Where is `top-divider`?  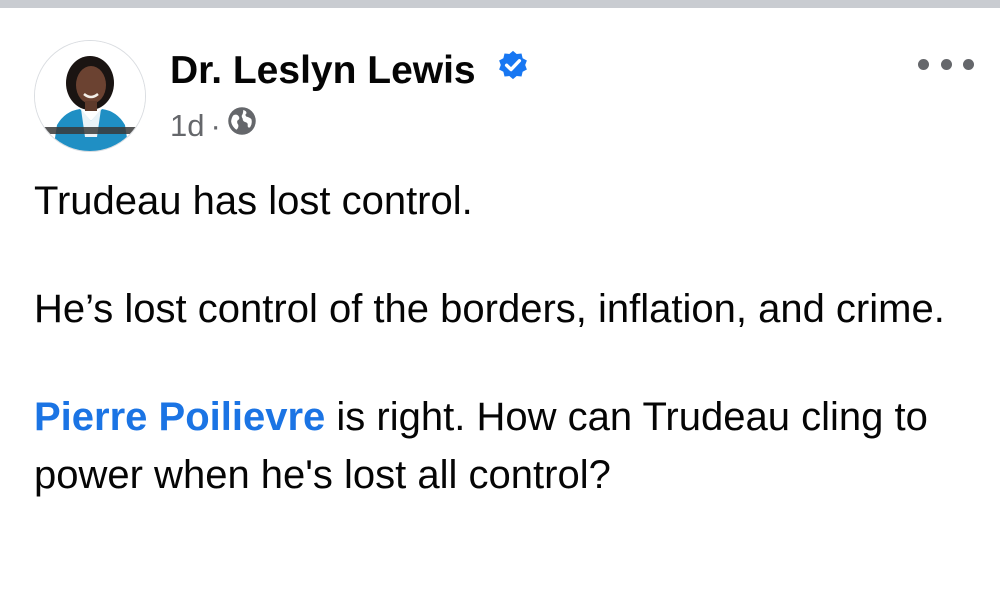 top-divider is located at coordinates (500, 4).